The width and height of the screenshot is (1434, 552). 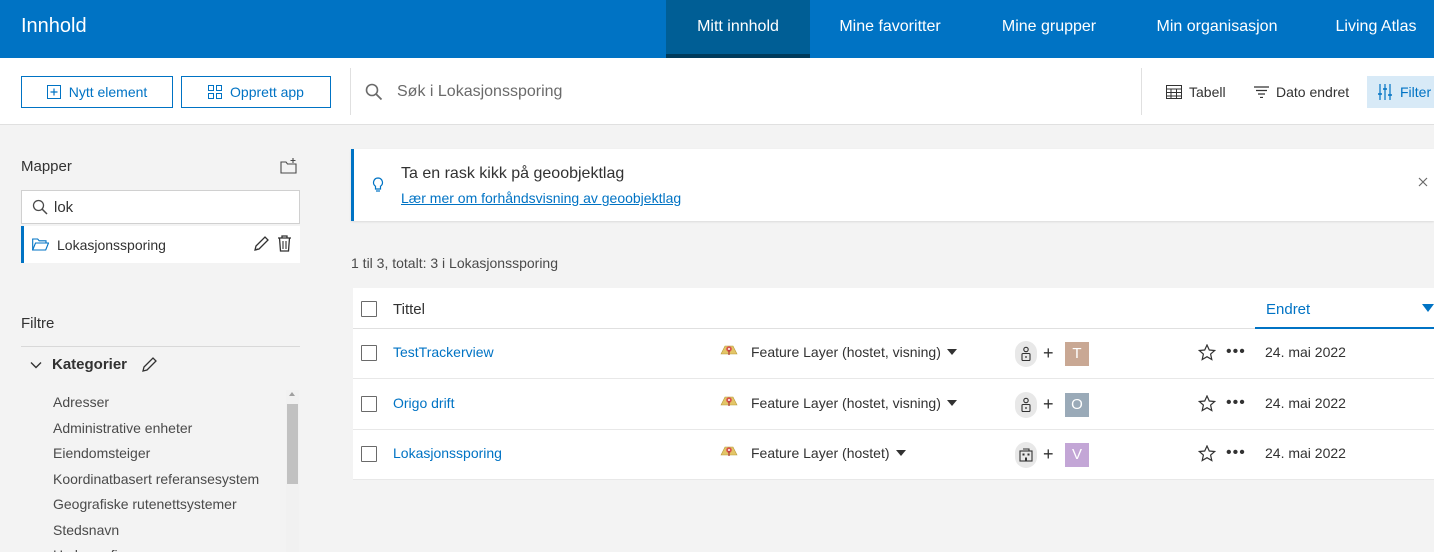 I want to click on column-title: Tittel, so click(x=409, y=309).